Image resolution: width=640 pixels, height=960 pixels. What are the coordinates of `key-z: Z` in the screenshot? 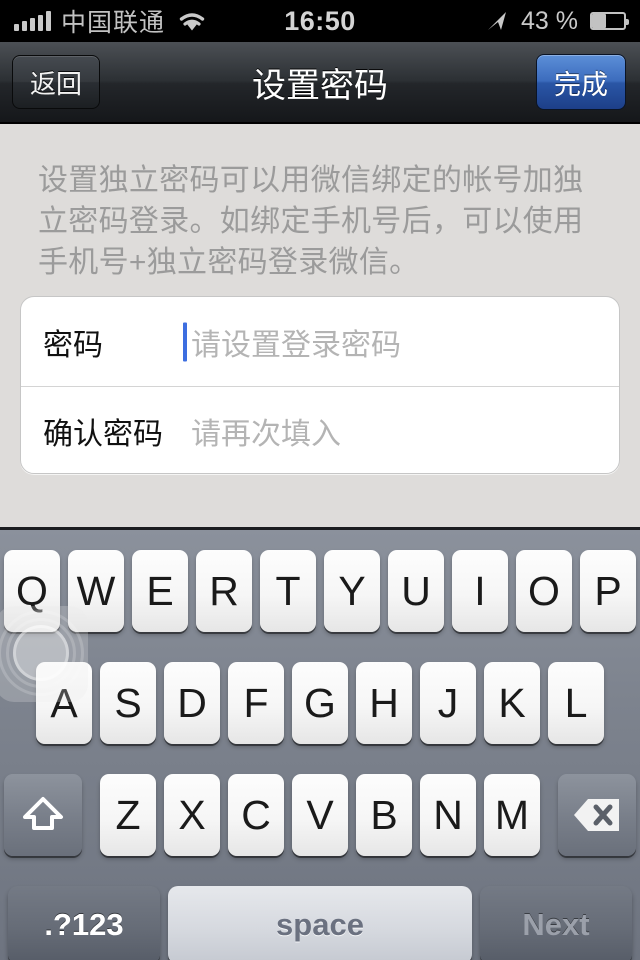 It's located at (128, 815).